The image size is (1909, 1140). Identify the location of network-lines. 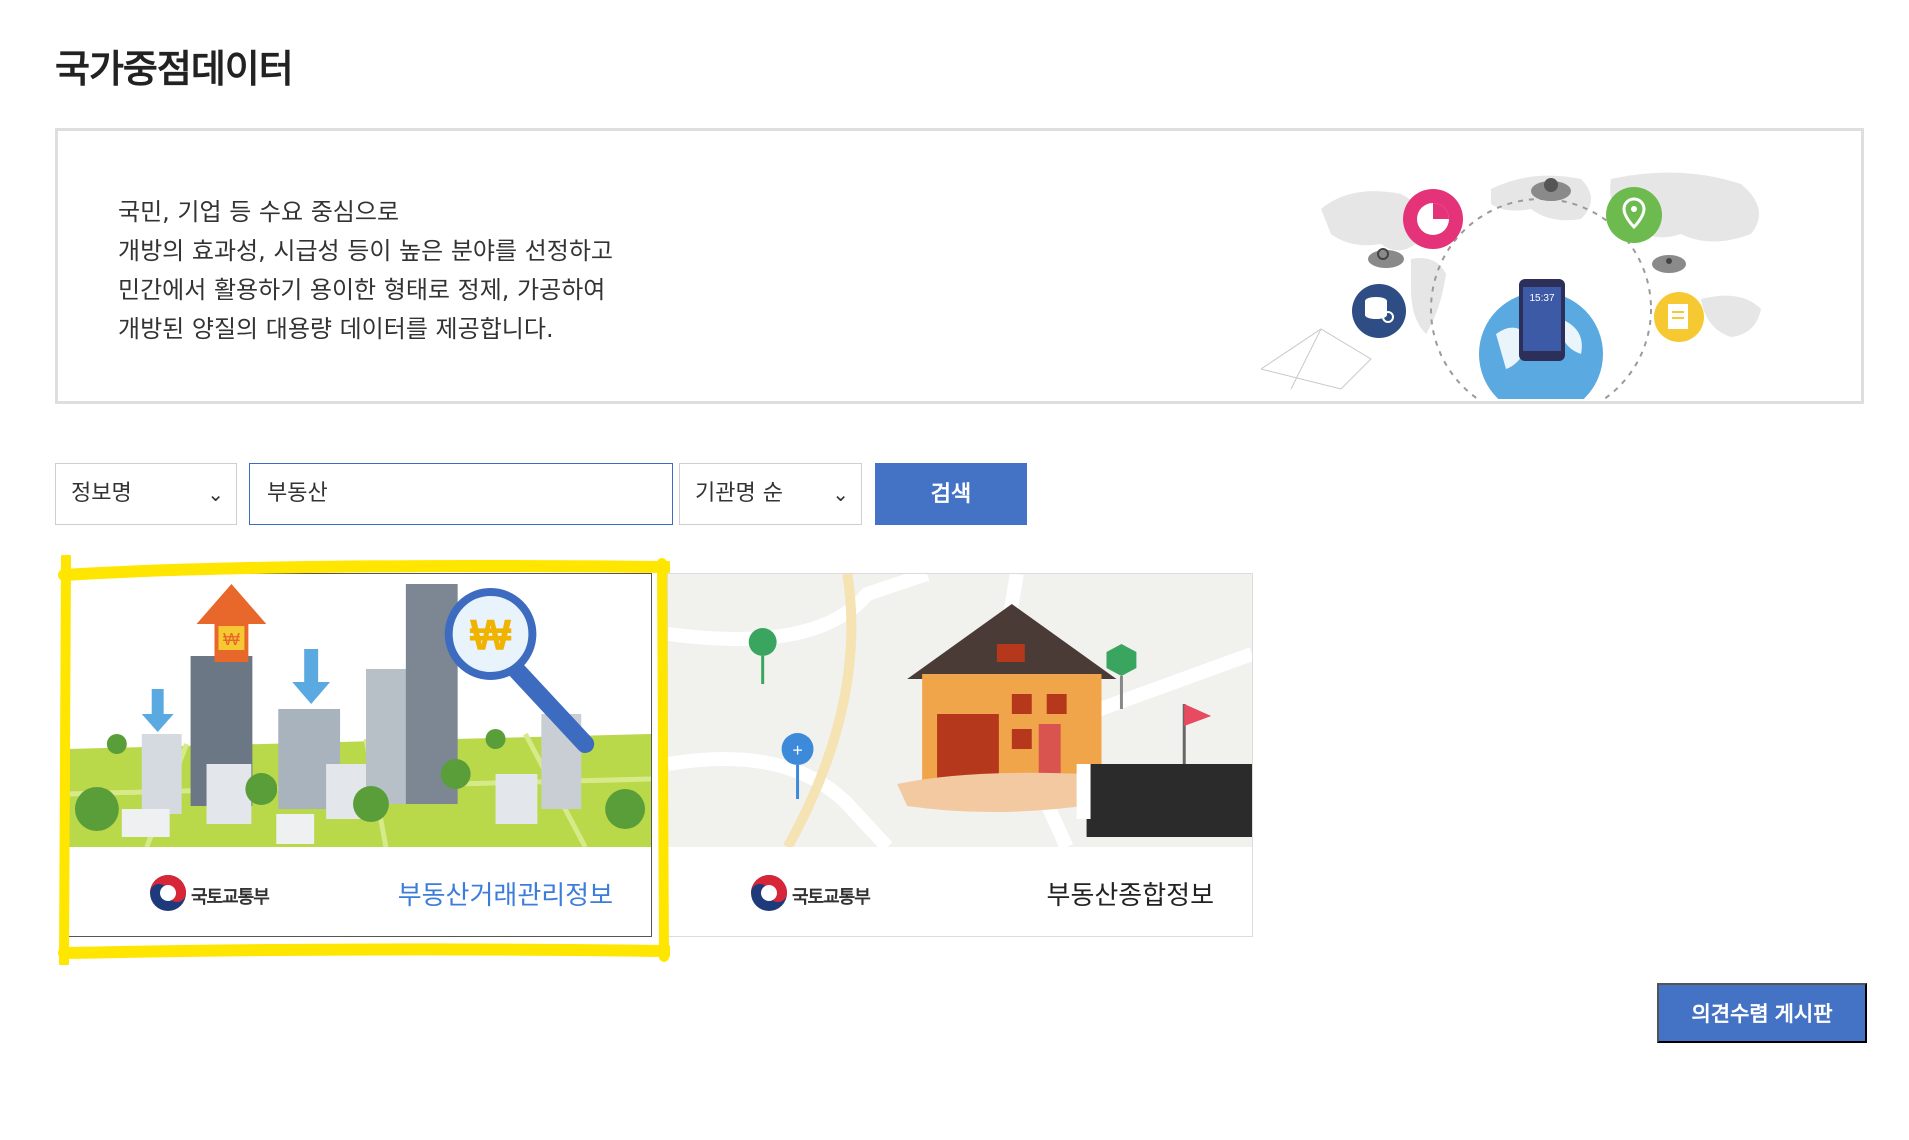
(1316, 359).